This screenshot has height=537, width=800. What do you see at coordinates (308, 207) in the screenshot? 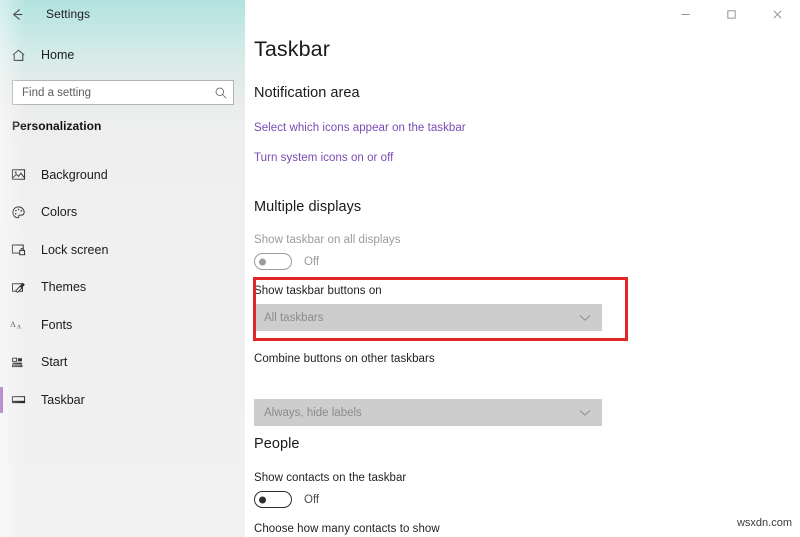
I see `heading-multiple-displays: Multiple displays` at bounding box center [308, 207].